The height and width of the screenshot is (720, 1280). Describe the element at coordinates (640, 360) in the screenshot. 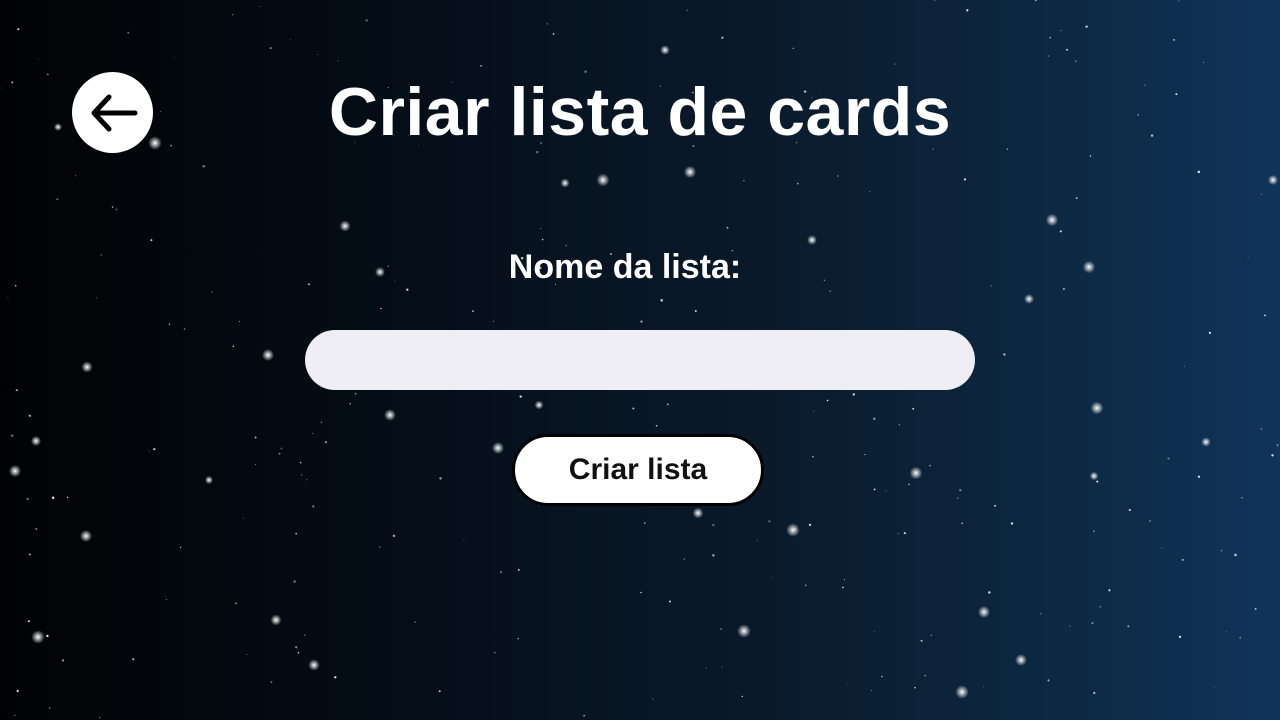

I see `list-name-input` at that location.